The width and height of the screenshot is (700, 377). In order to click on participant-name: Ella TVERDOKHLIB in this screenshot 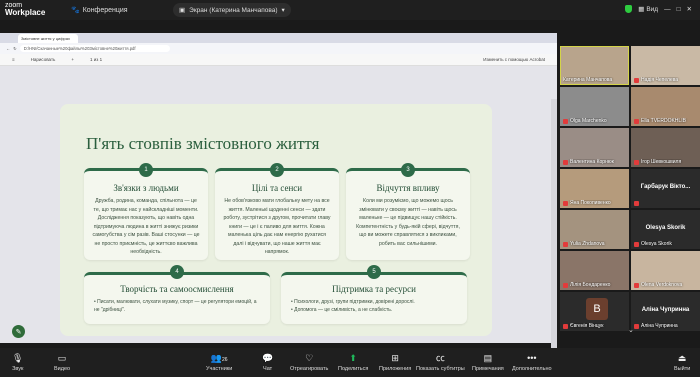, I will do `click(663, 121)`.